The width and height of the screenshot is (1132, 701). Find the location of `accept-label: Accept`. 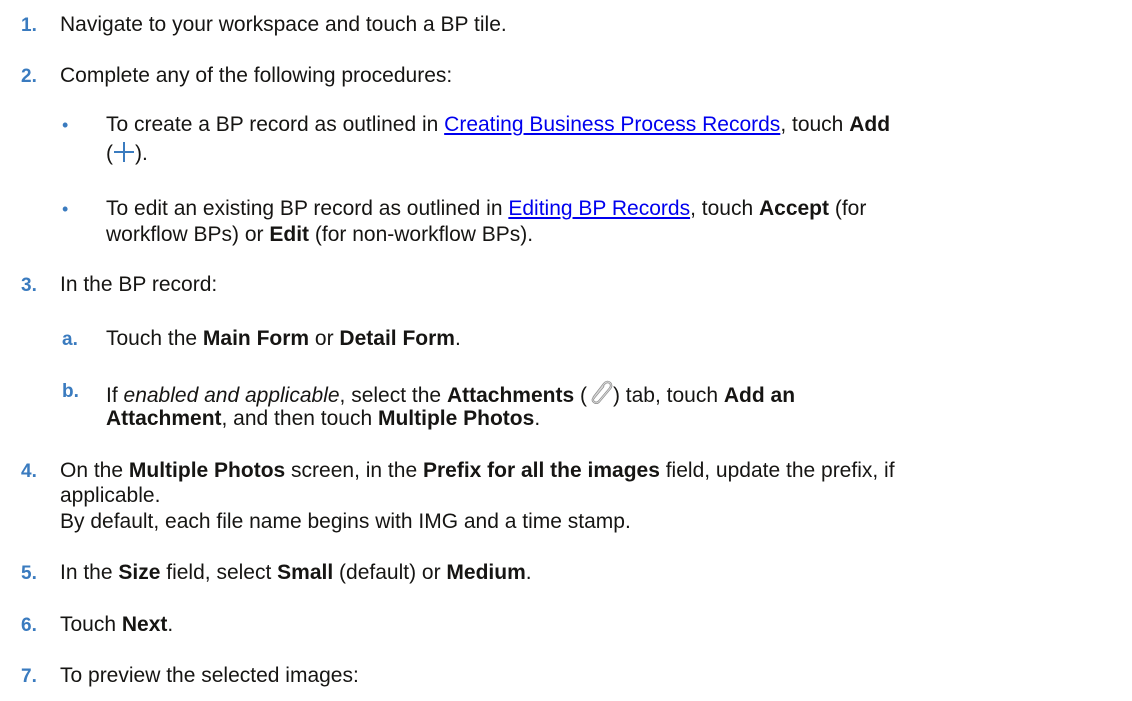

accept-label: Accept is located at coordinates (793, 208).